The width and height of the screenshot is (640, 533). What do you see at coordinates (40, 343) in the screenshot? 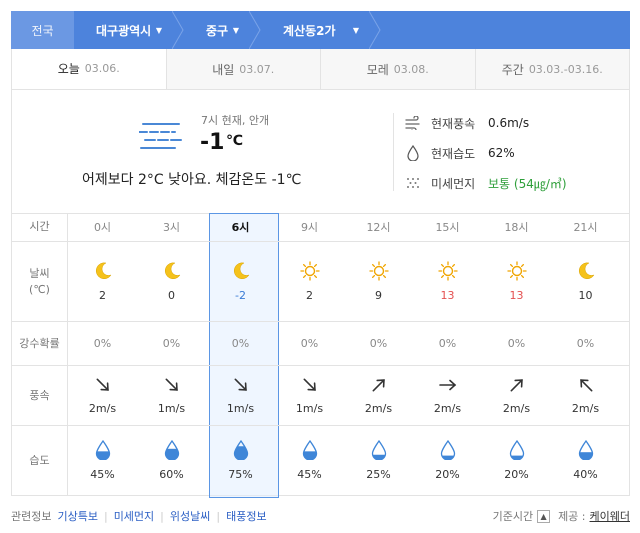
I see `row-label-precip: 강수확률` at bounding box center [40, 343].